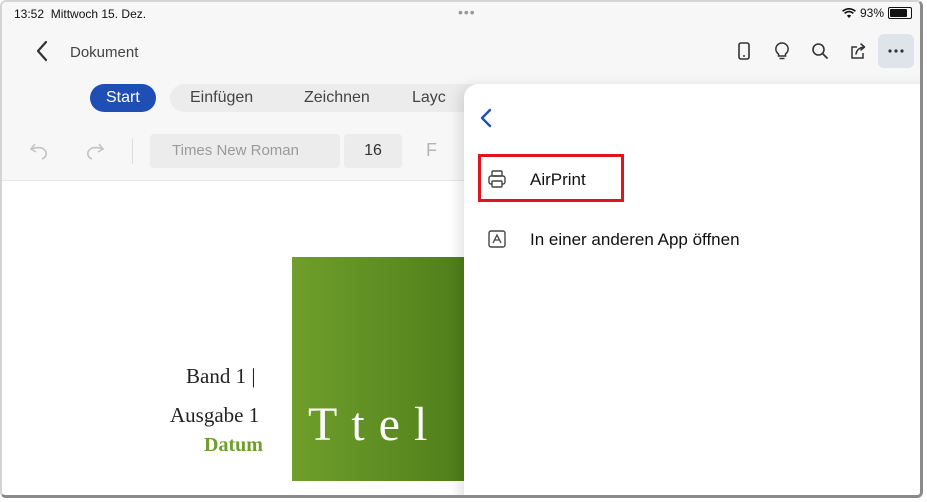 The width and height of the screenshot is (927, 502). What do you see at coordinates (431, 150) in the screenshot?
I see `bold-button: F` at bounding box center [431, 150].